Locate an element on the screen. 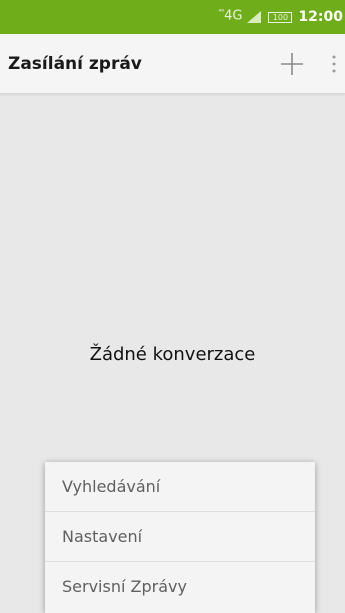 This screenshot has height=613, width=345. plus-icon is located at coordinates (292, 64).